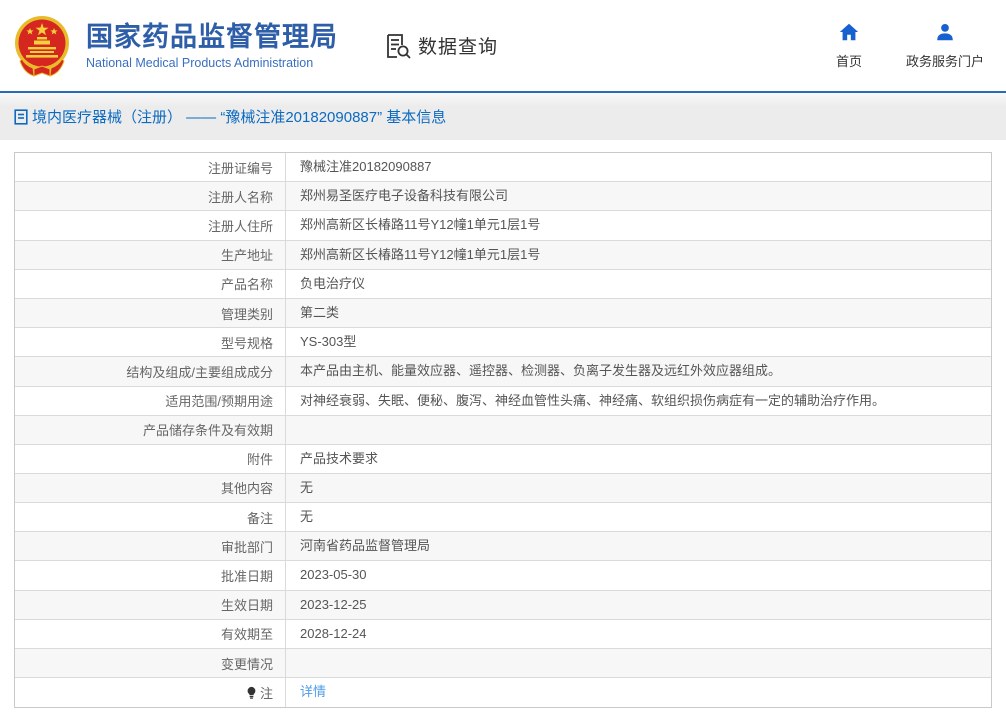 The width and height of the screenshot is (1006, 713). Describe the element at coordinates (503, 116) in the screenshot. I see `breadcrumb-band: 境内医疗器械（注册） —— “豫械注准20182090887” 基本信息` at that location.